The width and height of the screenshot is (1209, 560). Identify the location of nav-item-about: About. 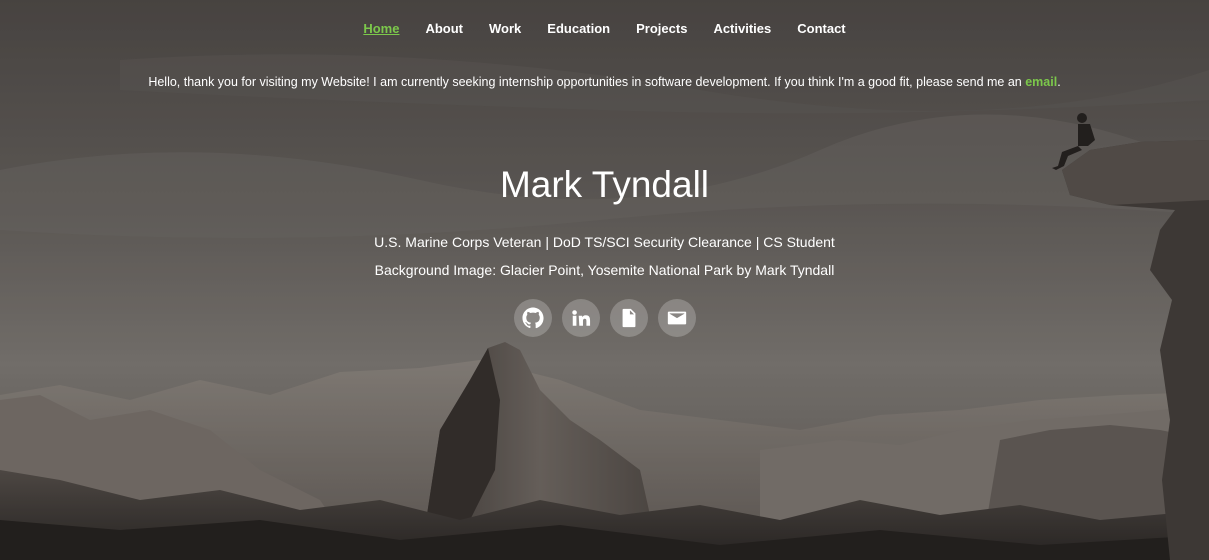
(444, 29).